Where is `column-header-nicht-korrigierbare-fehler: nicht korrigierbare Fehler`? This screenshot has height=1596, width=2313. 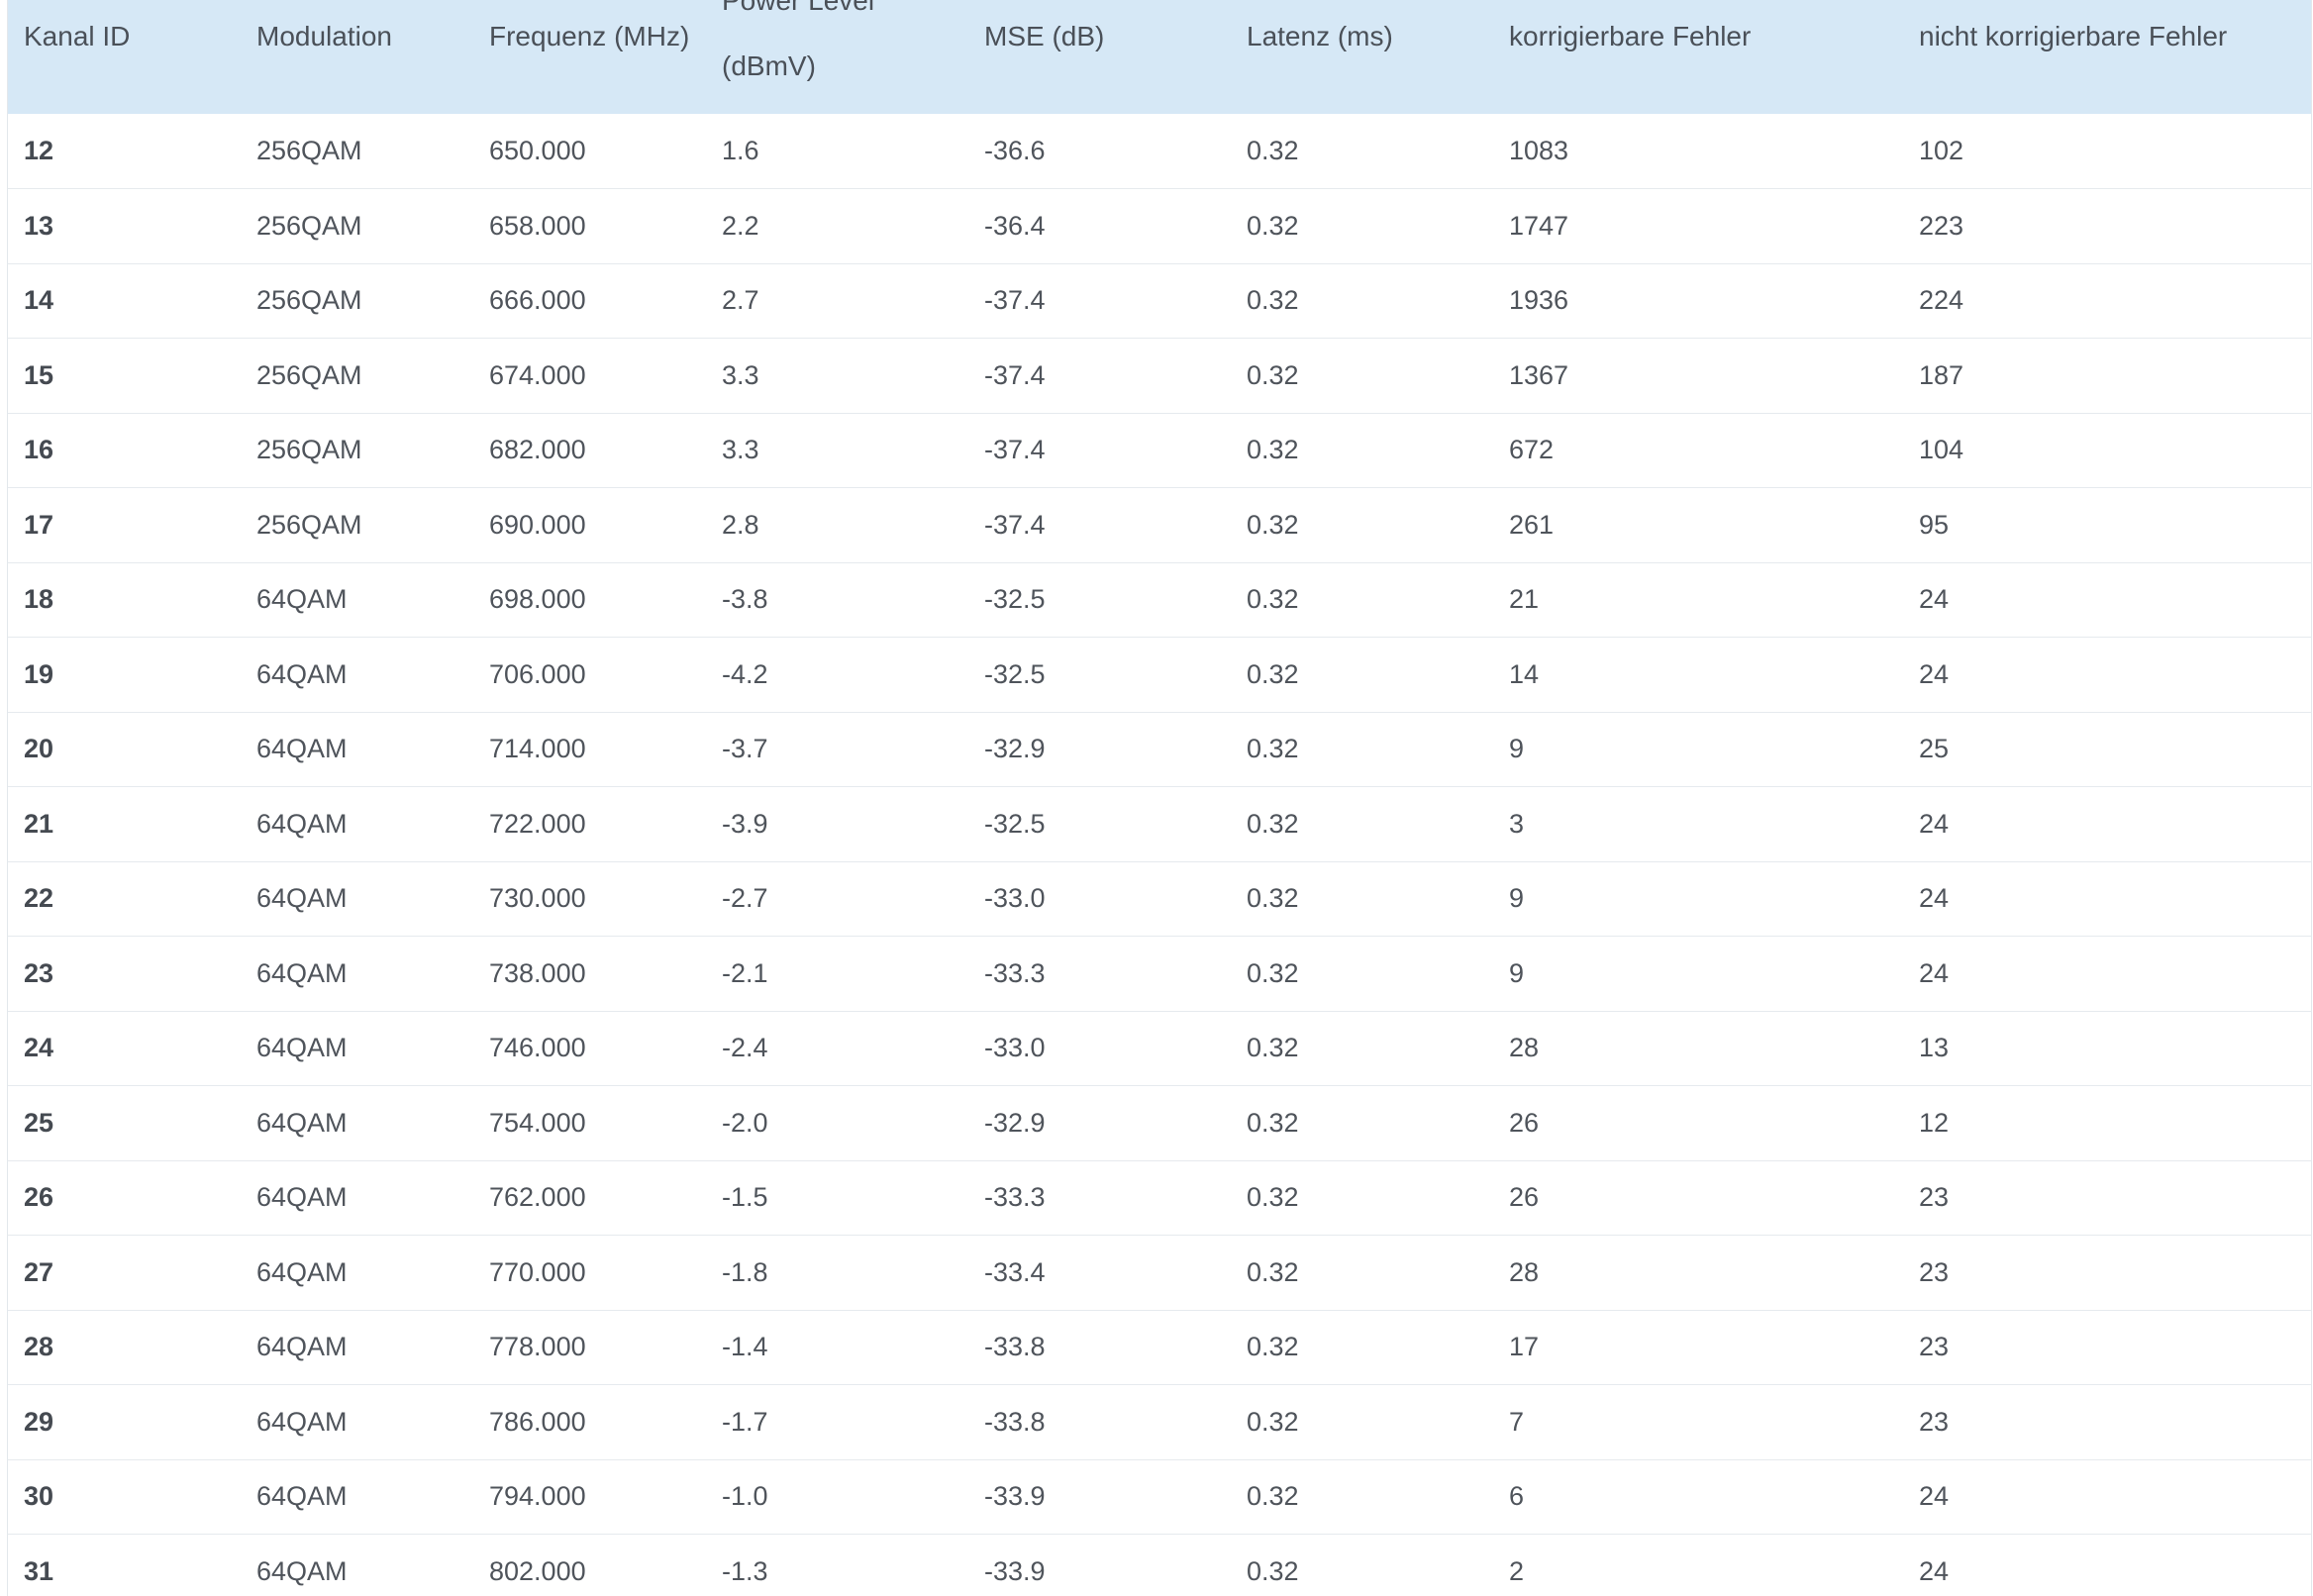 column-header-nicht-korrigierbare-fehler: nicht korrigierbare Fehler is located at coordinates (2073, 36).